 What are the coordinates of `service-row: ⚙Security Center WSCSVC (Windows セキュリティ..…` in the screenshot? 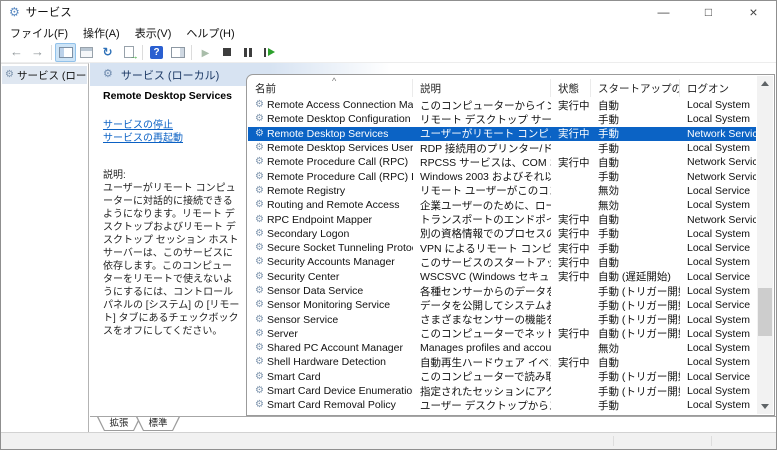 It's located at (502, 277).